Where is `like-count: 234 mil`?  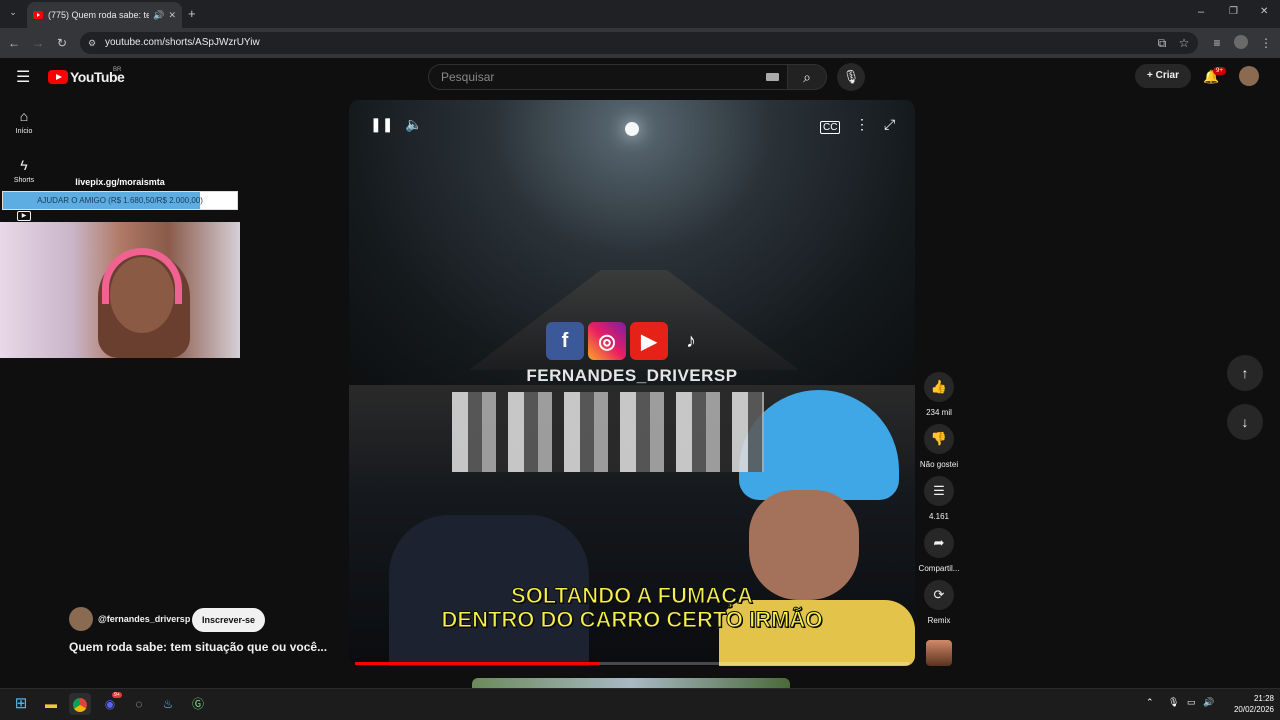
like-count: 234 mil is located at coordinates (939, 412).